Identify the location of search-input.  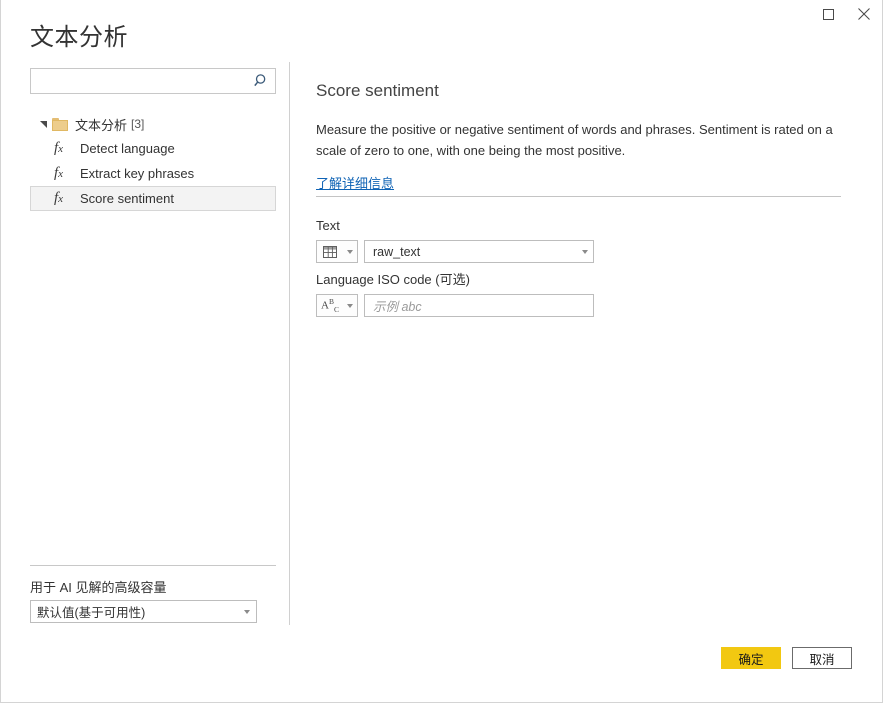
(139, 81).